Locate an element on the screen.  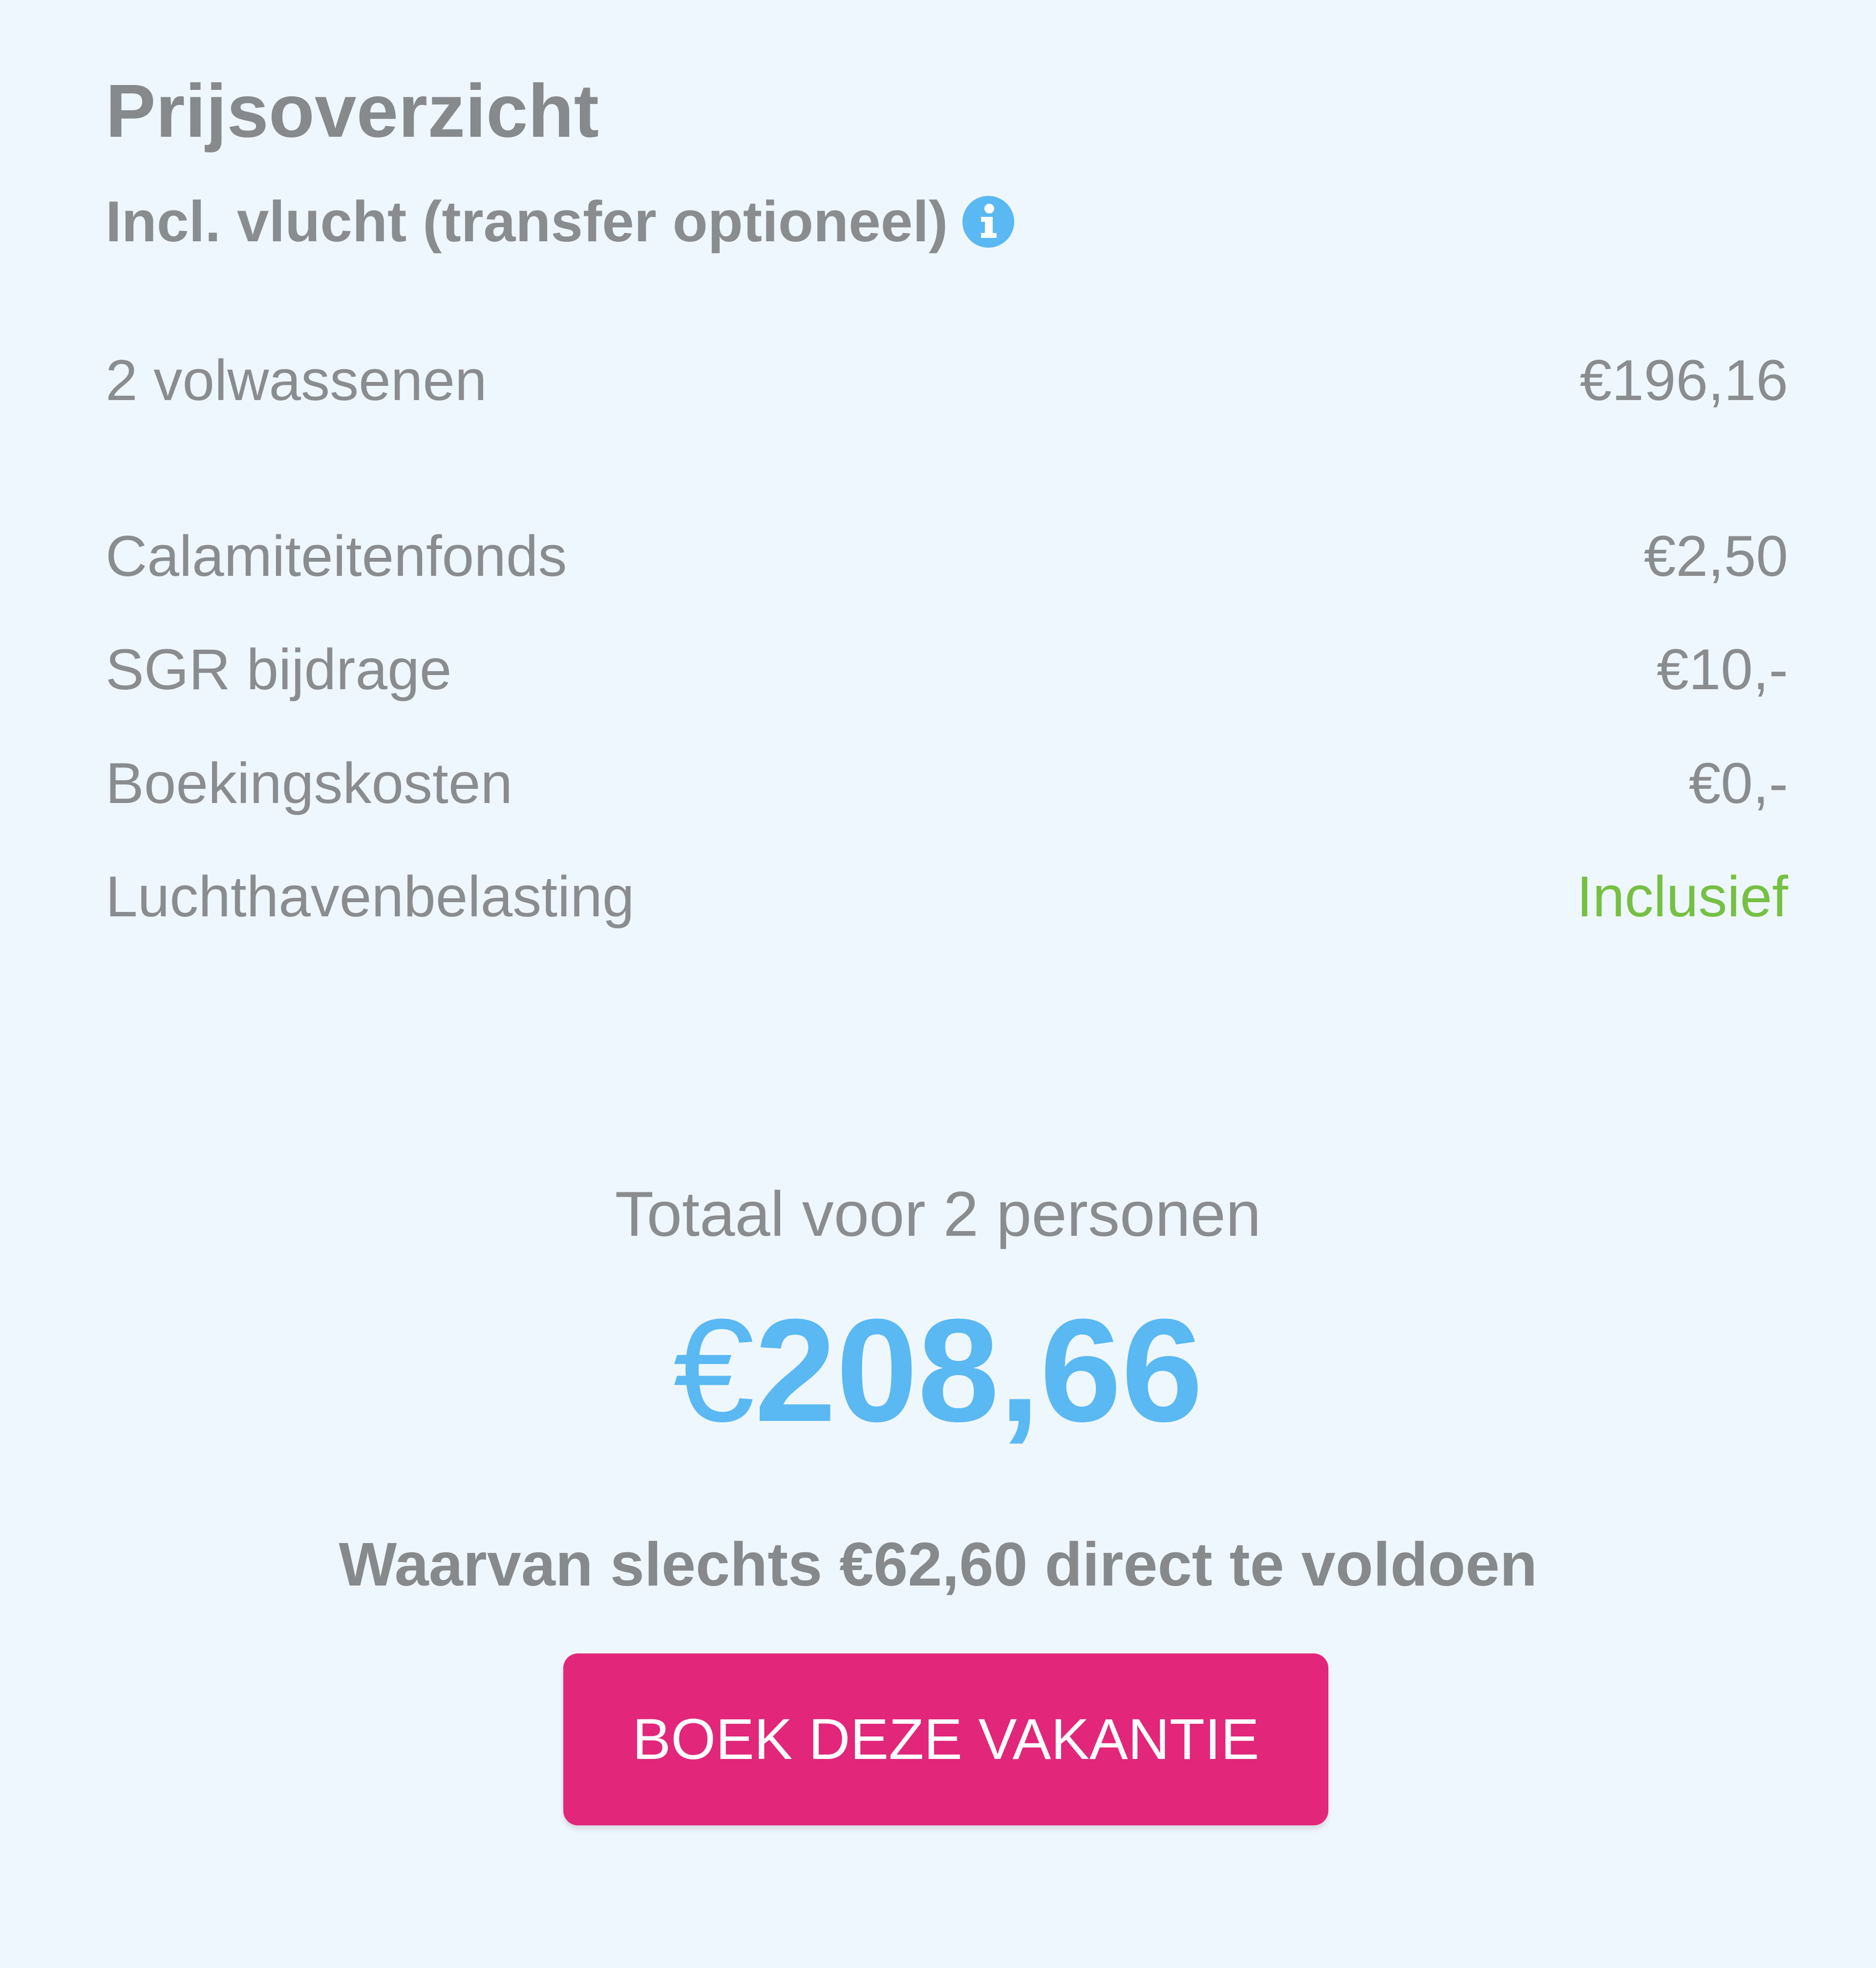
total-price: €208,66 is located at coordinates (938, 1370).